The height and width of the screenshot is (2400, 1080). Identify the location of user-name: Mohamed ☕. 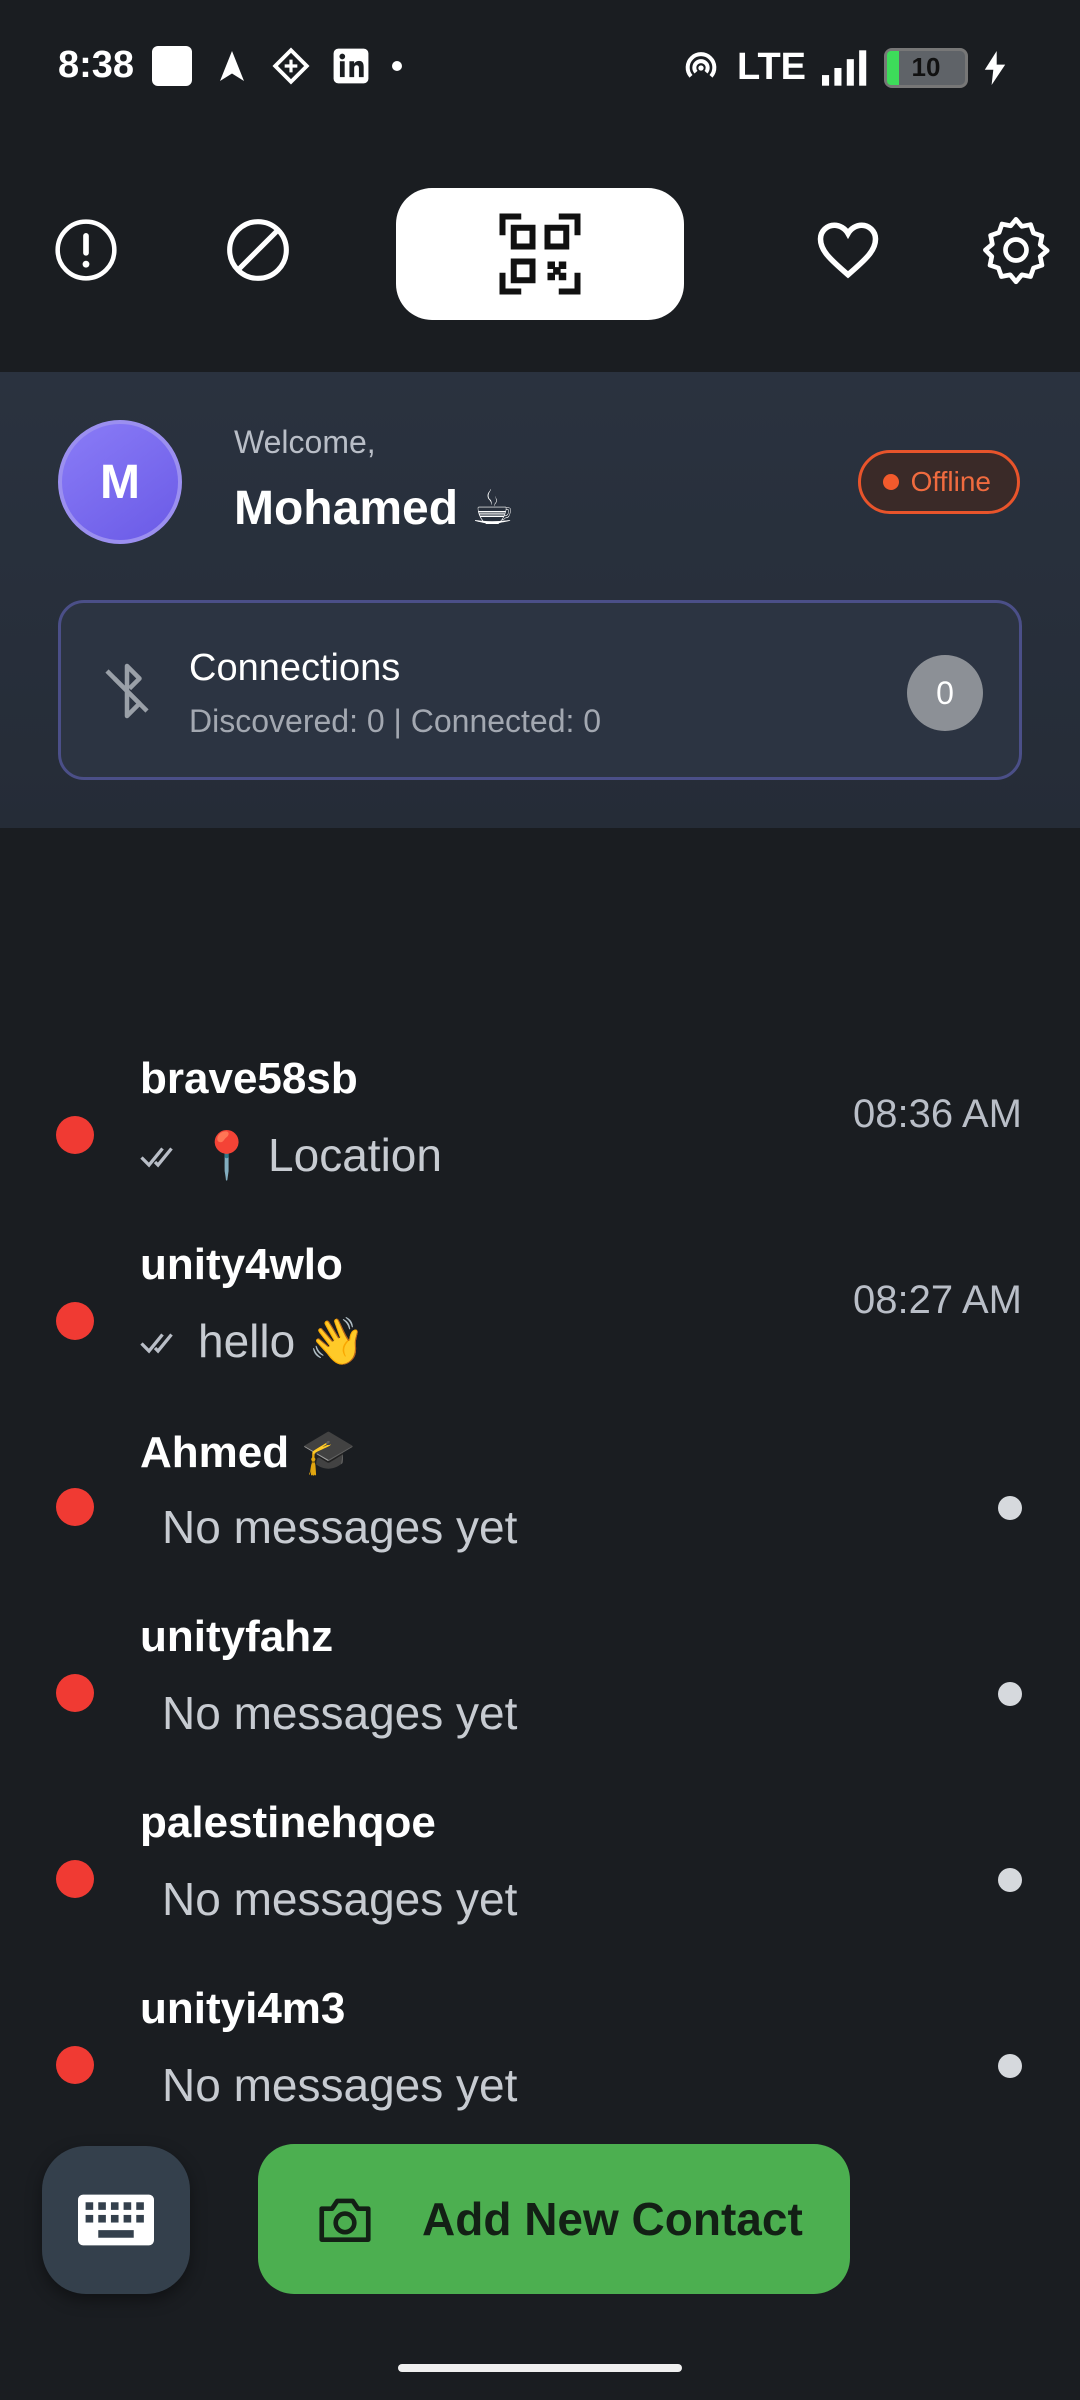
(374, 508).